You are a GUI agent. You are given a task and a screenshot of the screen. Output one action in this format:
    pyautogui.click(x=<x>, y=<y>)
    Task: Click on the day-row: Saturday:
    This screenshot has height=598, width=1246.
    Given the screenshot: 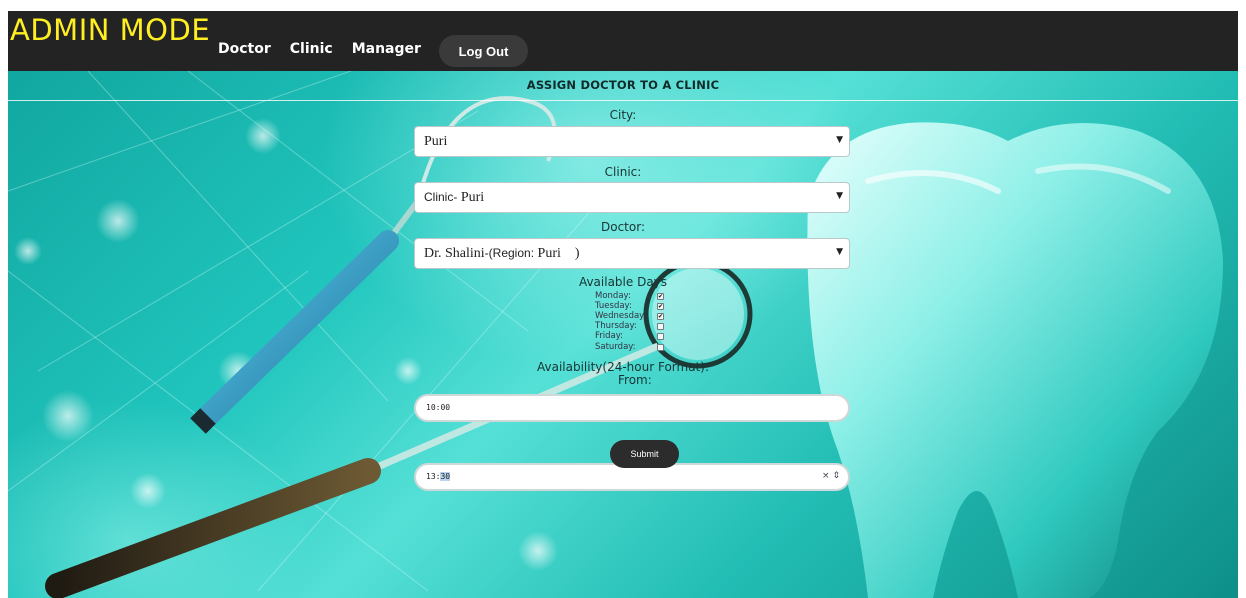 What is the action you would take?
    pyautogui.click(x=629, y=347)
    